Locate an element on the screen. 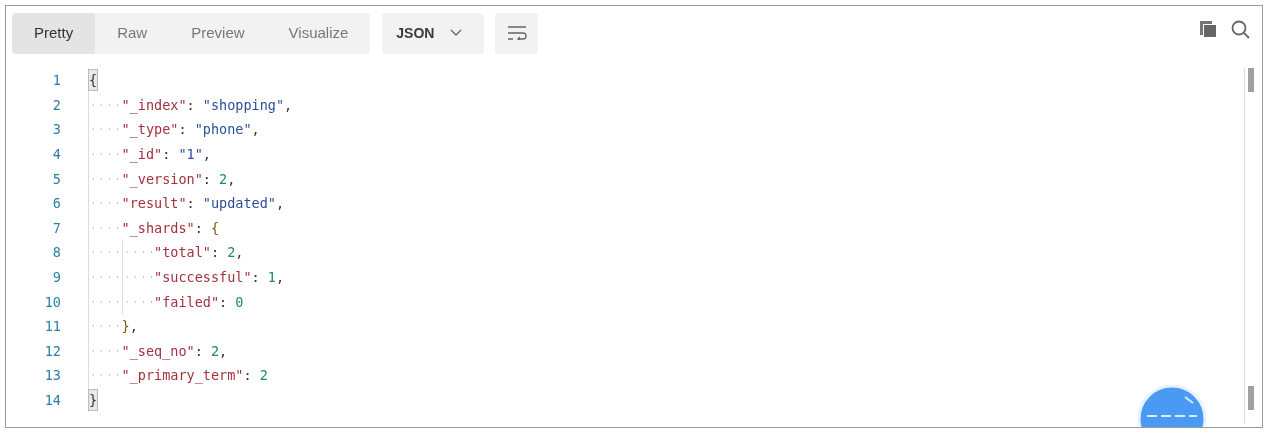 The height and width of the screenshot is (434, 1266). line-number: 1 is located at coordinates (56, 81).